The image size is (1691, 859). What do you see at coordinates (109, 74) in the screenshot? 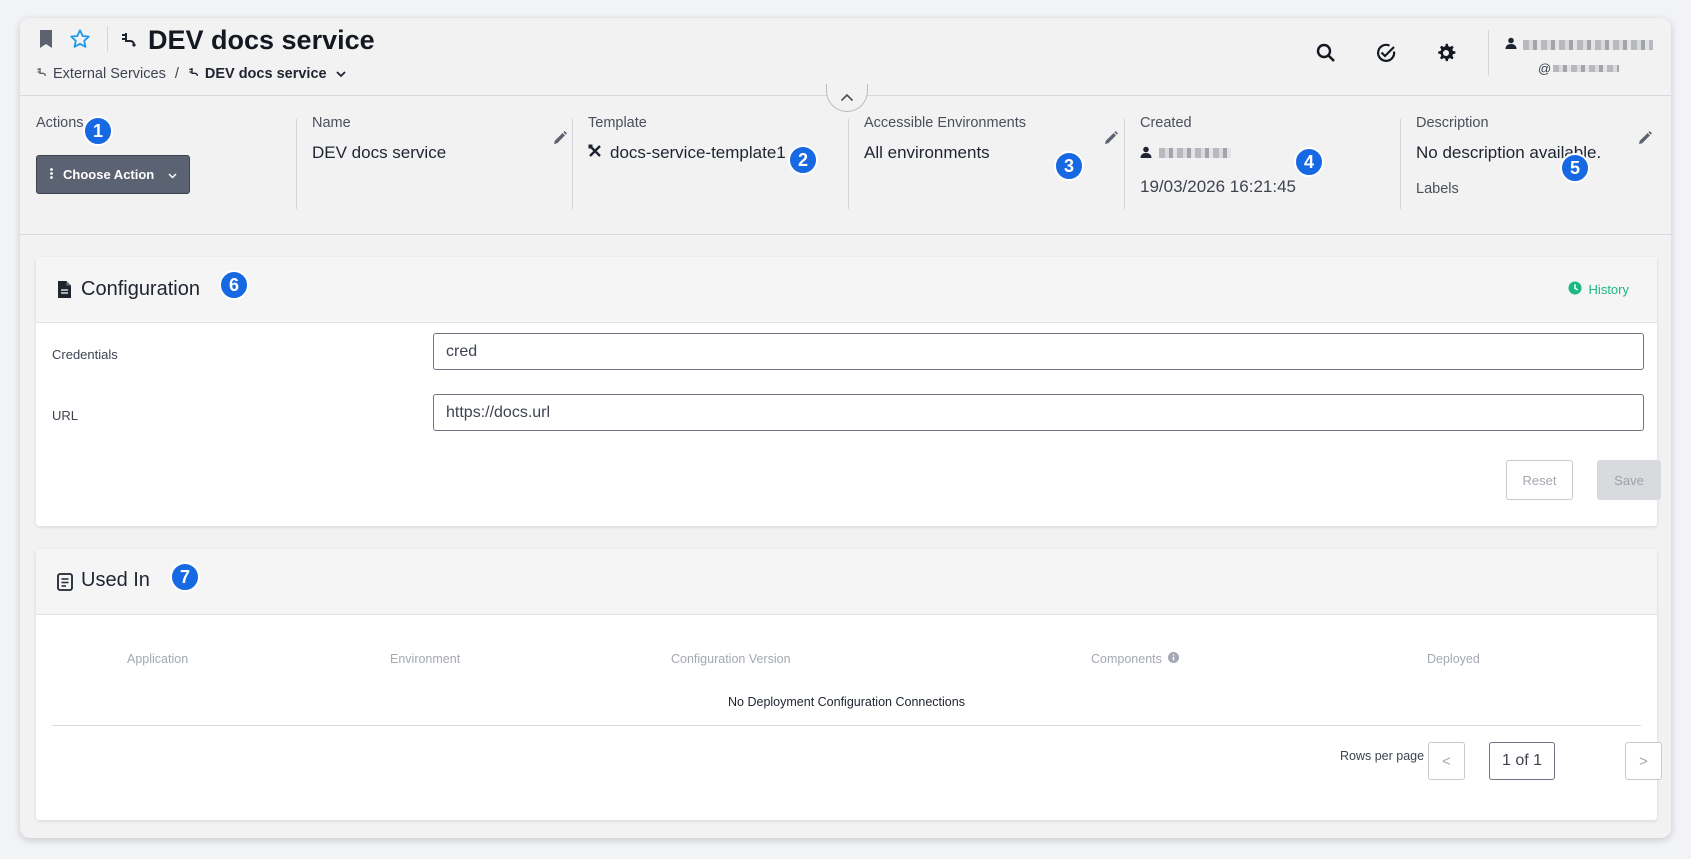
I see `breadcrumb-parent-label: External Services` at bounding box center [109, 74].